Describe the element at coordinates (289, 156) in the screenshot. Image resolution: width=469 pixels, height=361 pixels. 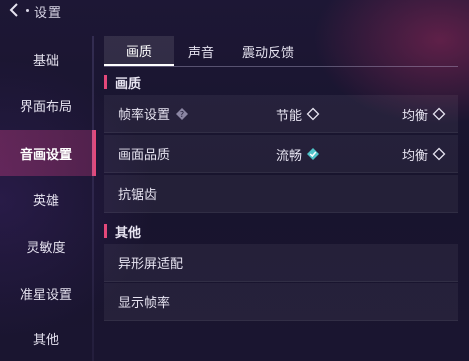
I see `option-label: 流畅` at that location.